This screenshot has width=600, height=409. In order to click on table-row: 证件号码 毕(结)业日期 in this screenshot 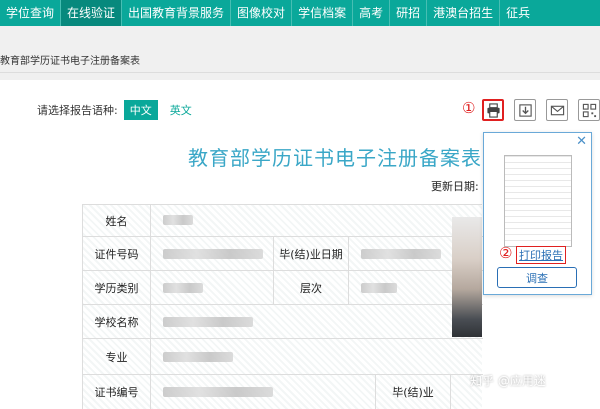, I will do `click(283, 254)`.